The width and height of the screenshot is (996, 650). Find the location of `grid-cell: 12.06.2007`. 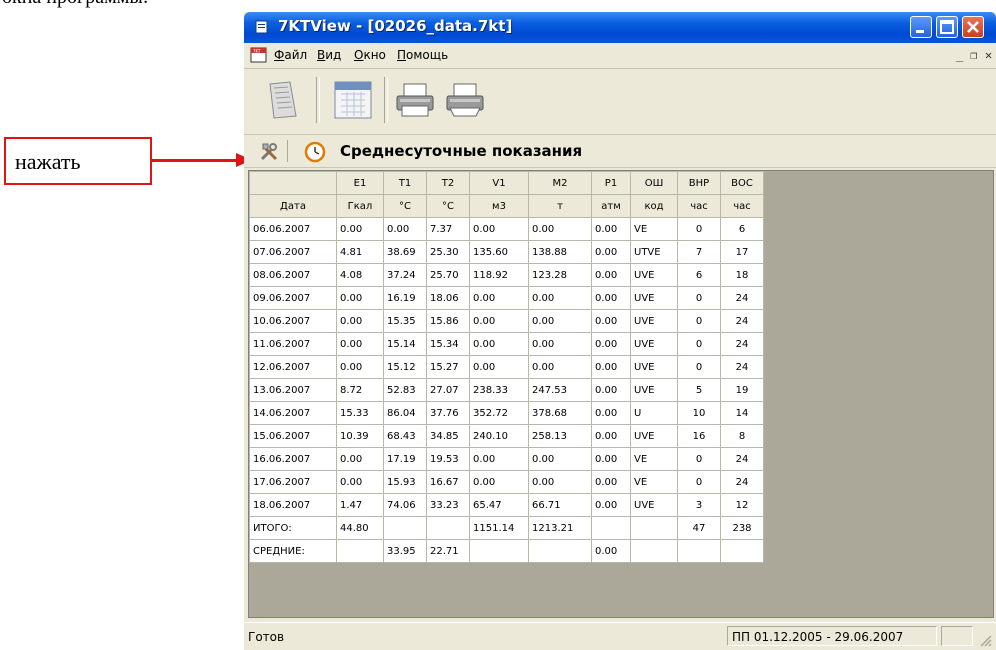

grid-cell: 12.06.2007 is located at coordinates (293, 367).